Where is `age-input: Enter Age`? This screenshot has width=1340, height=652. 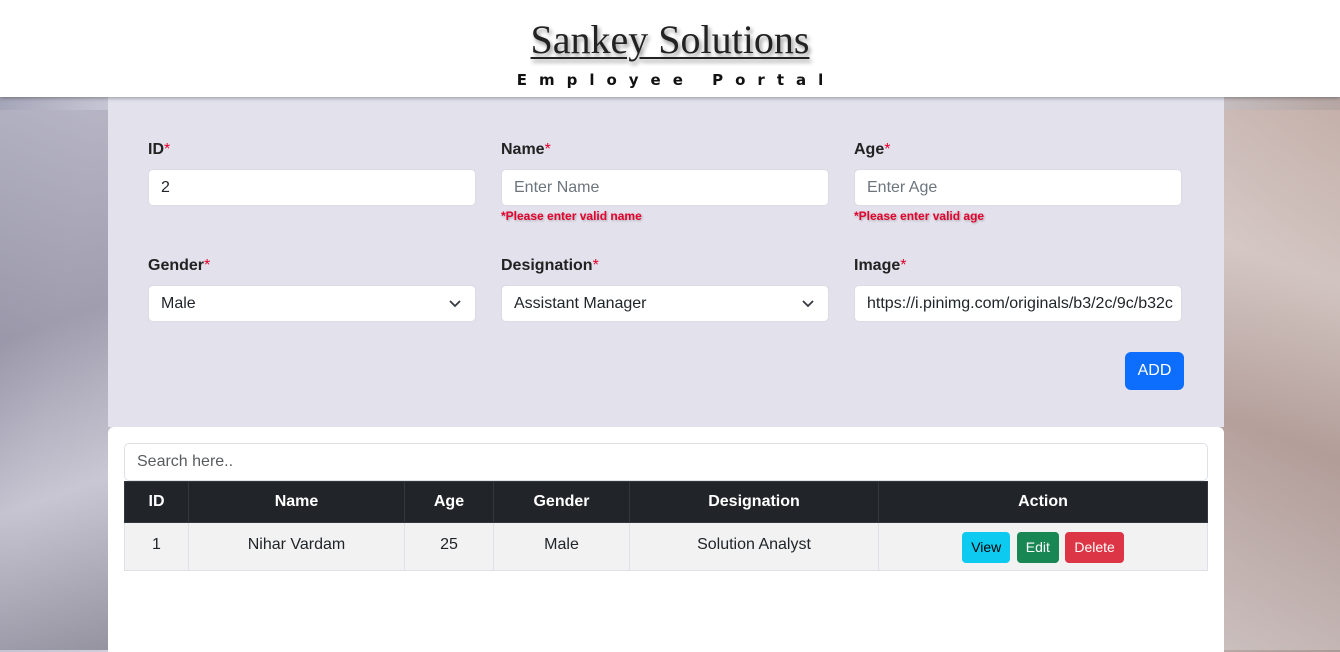 age-input: Enter Age is located at coordinates (1018, 187).